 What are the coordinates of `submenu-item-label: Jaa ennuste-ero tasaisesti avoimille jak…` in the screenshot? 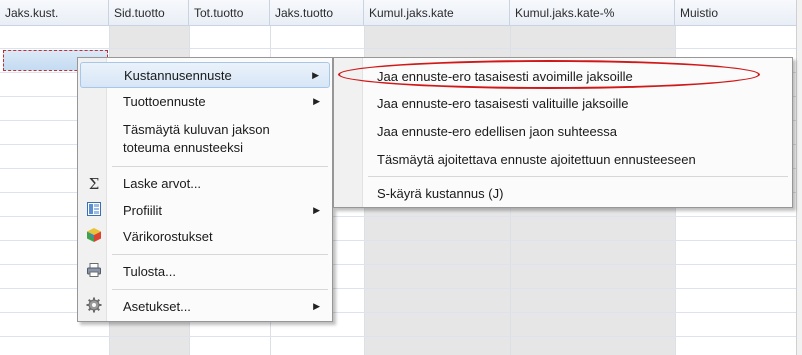 It's located at (505, 76).